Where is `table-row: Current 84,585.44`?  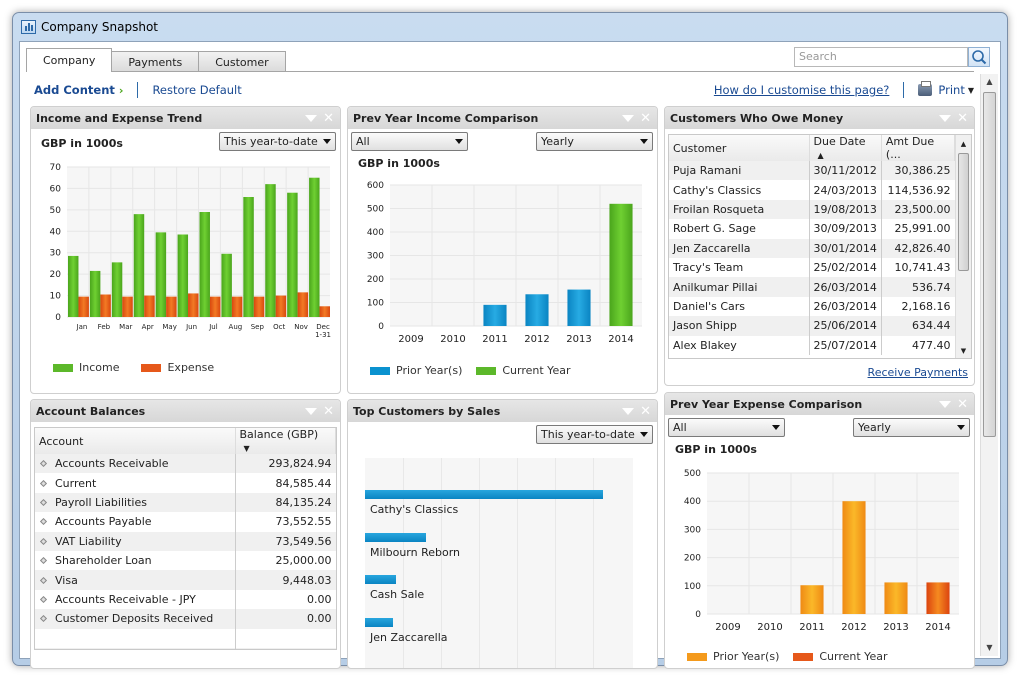 table-row: Current 84,585.44 is located at coordinates (185, 483).